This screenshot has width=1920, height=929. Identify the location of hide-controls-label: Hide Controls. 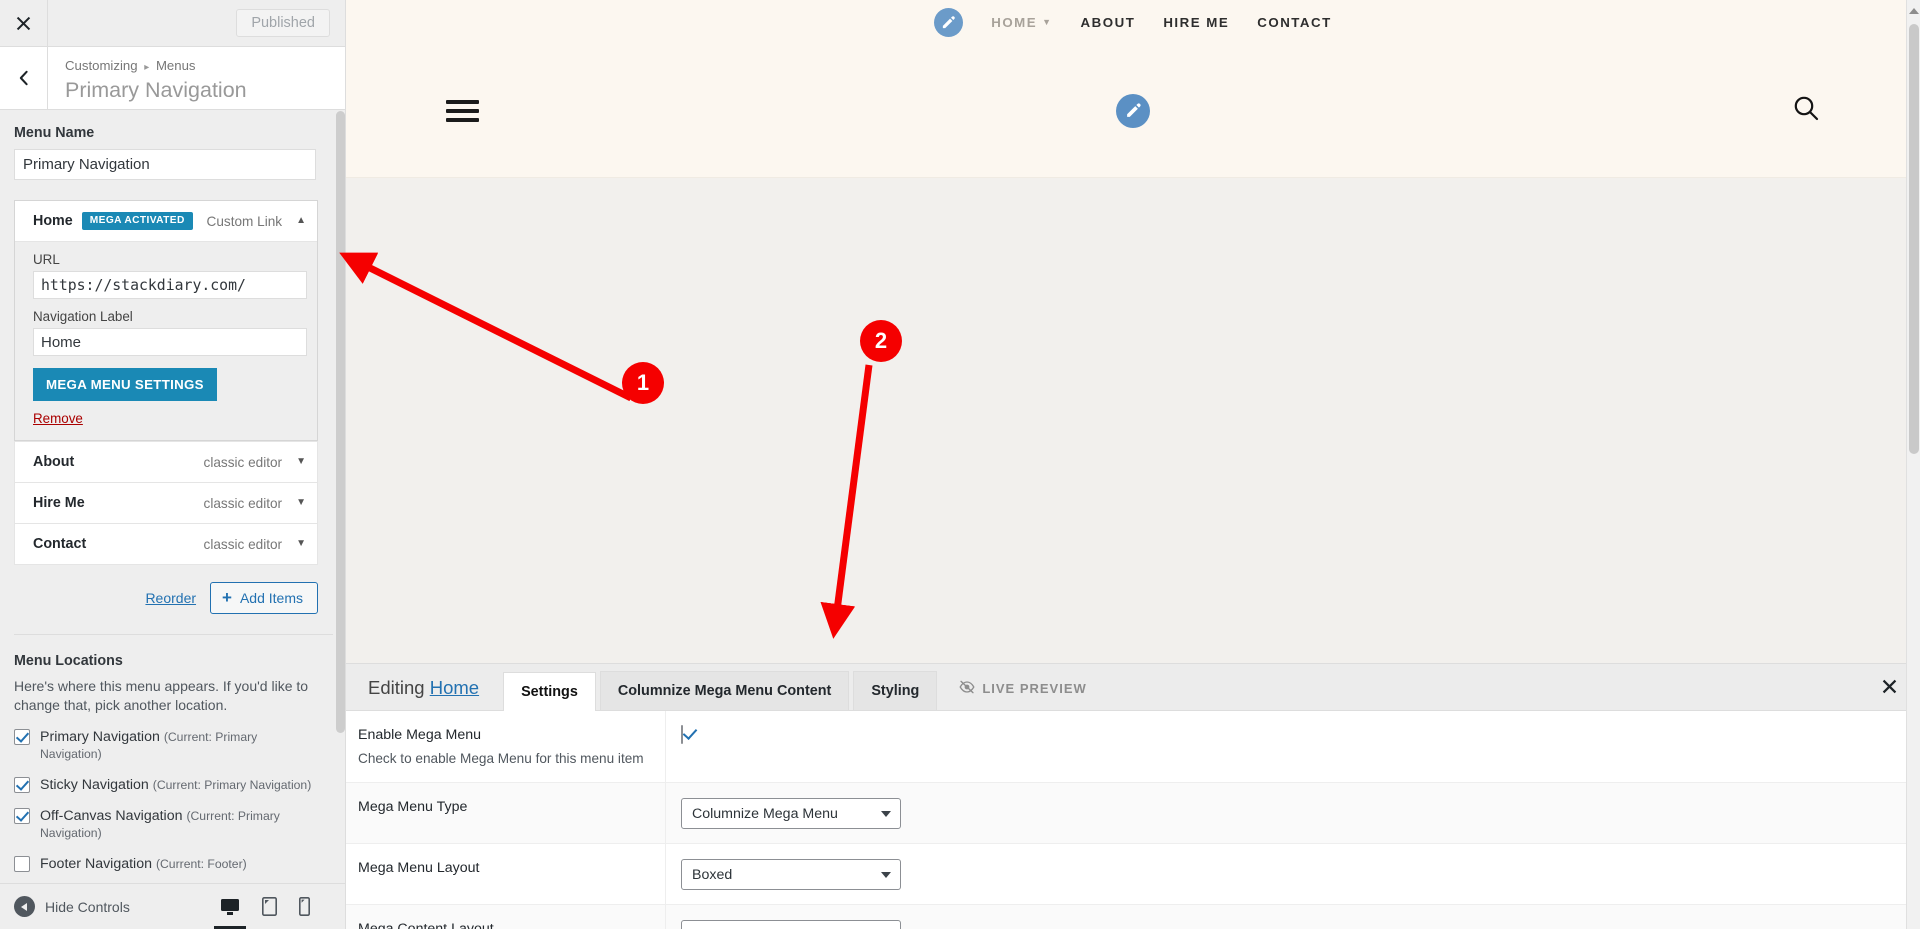
(87, 906).